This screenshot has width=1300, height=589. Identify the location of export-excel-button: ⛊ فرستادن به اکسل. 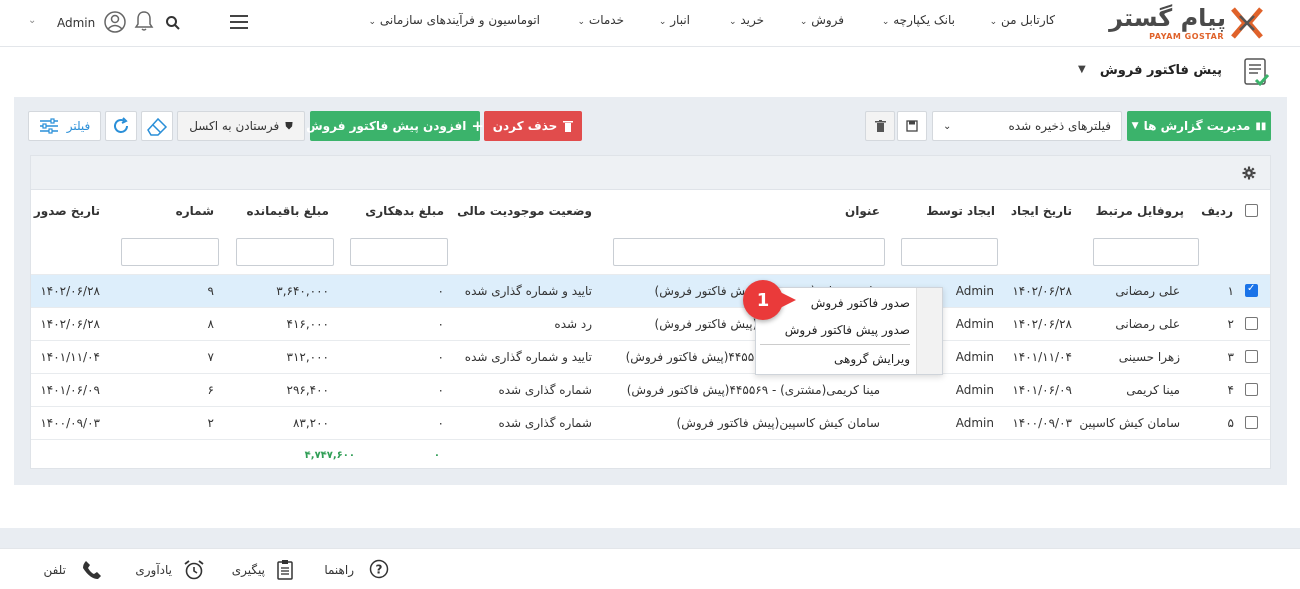
(241, 126).